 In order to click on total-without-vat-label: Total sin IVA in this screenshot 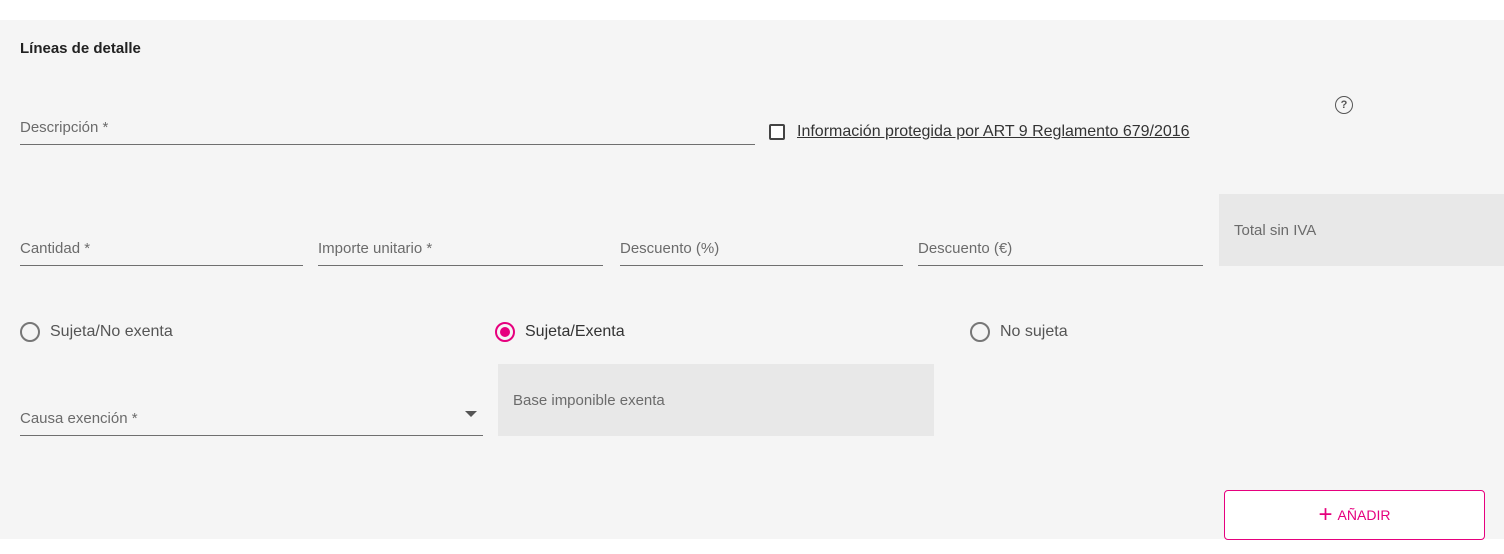, I will do `click(1275, 230)`.